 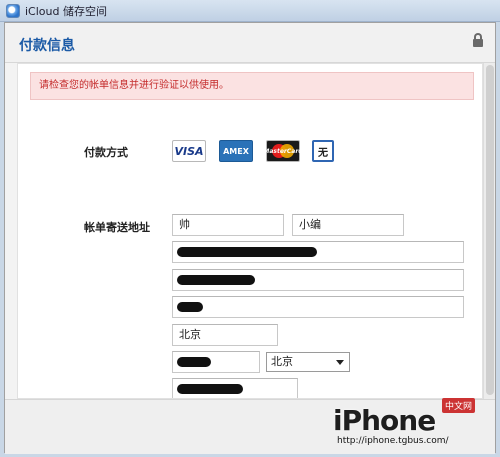 I want to click on card-amex-label: AMEX, so click(x=236, y=151).